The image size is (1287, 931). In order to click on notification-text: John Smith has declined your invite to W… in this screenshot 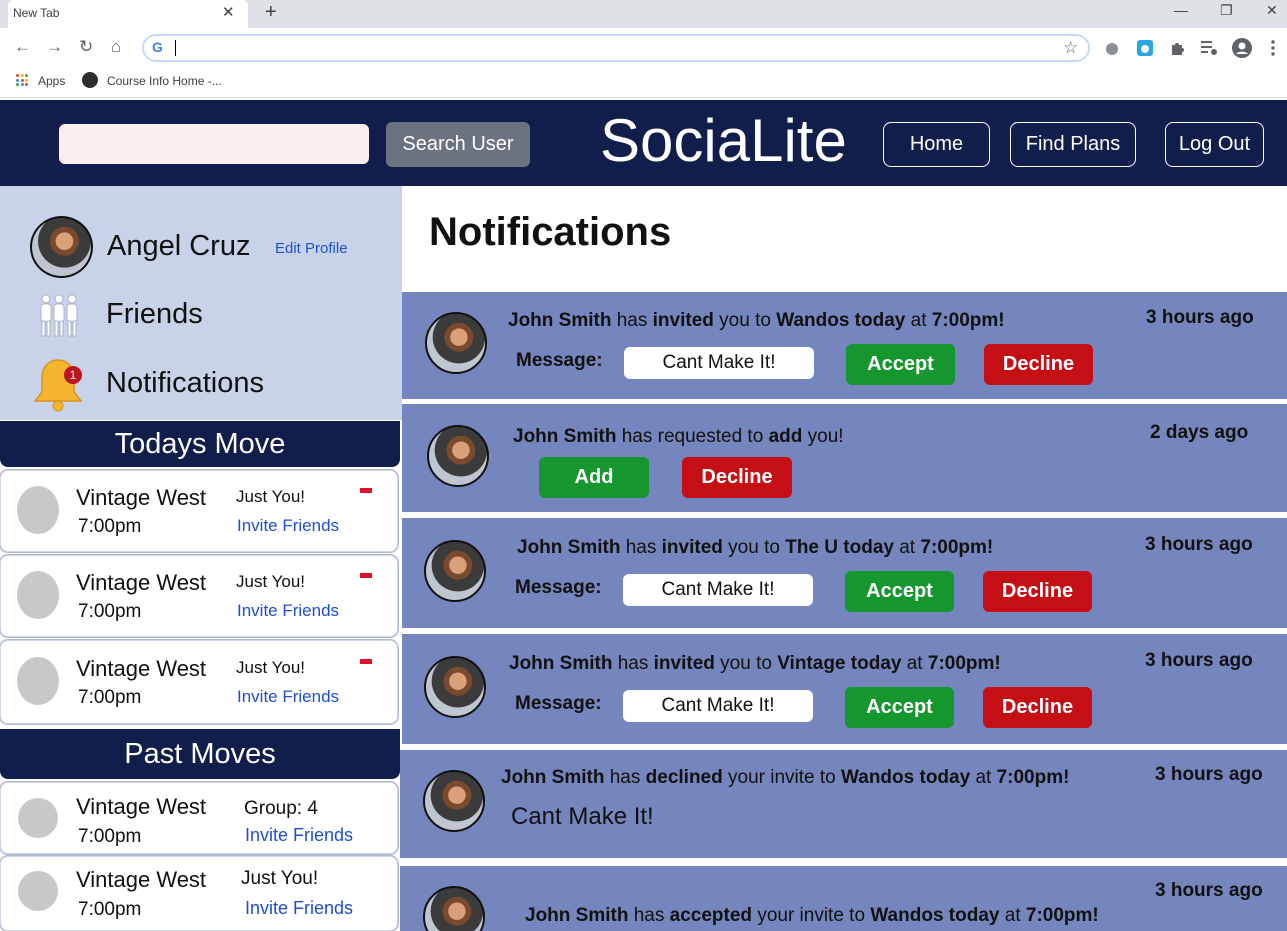, I will do `click(785, 777)`.